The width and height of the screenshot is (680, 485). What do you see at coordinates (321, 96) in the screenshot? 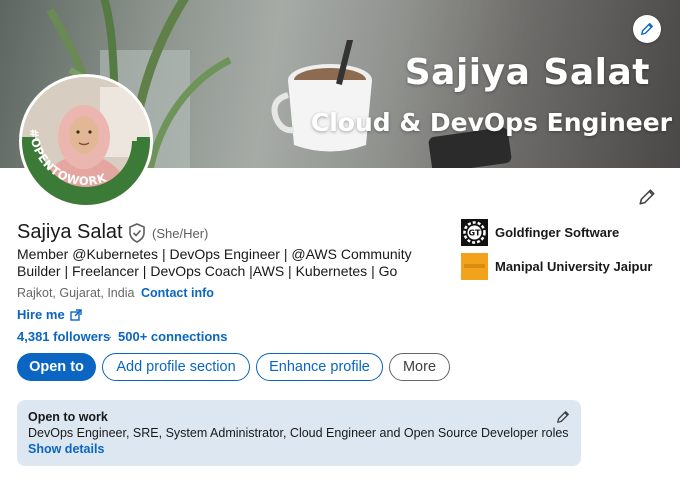
I see `mug-graphic` at bounding box center [321, 96].